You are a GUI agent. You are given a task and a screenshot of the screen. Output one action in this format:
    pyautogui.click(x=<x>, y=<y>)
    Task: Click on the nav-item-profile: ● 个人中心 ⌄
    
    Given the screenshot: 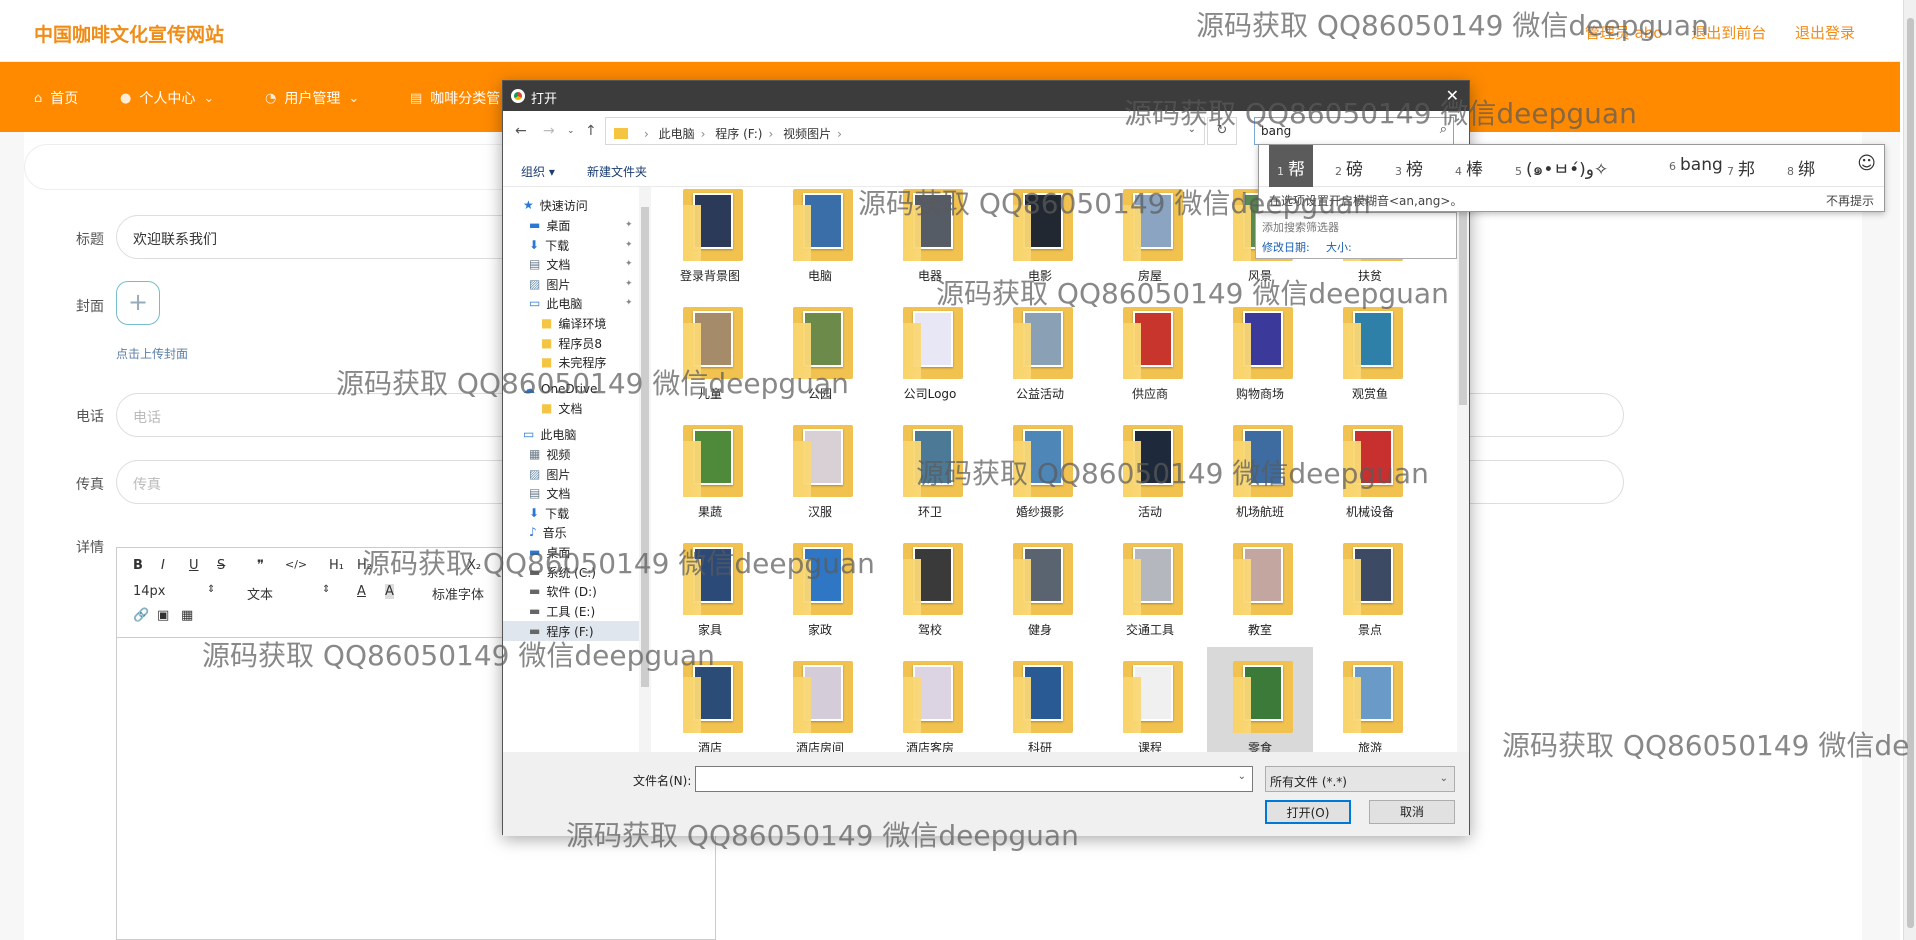 What is the action you would take?
    pyautogui.click(x=167, y=98)
    